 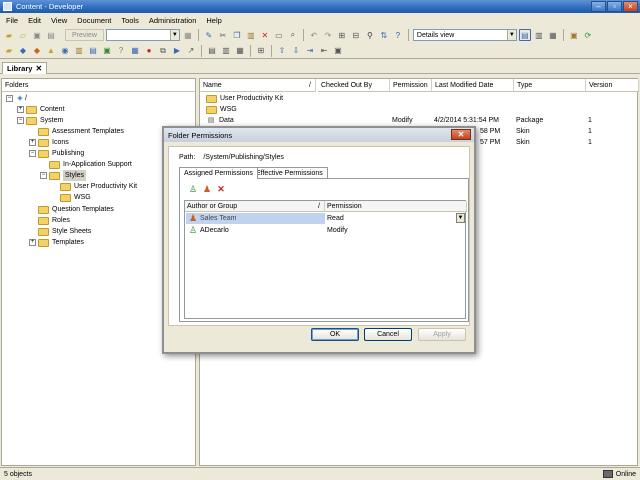 I want to click on tree-item-templates: + Templates, so click(x=56, y=242).